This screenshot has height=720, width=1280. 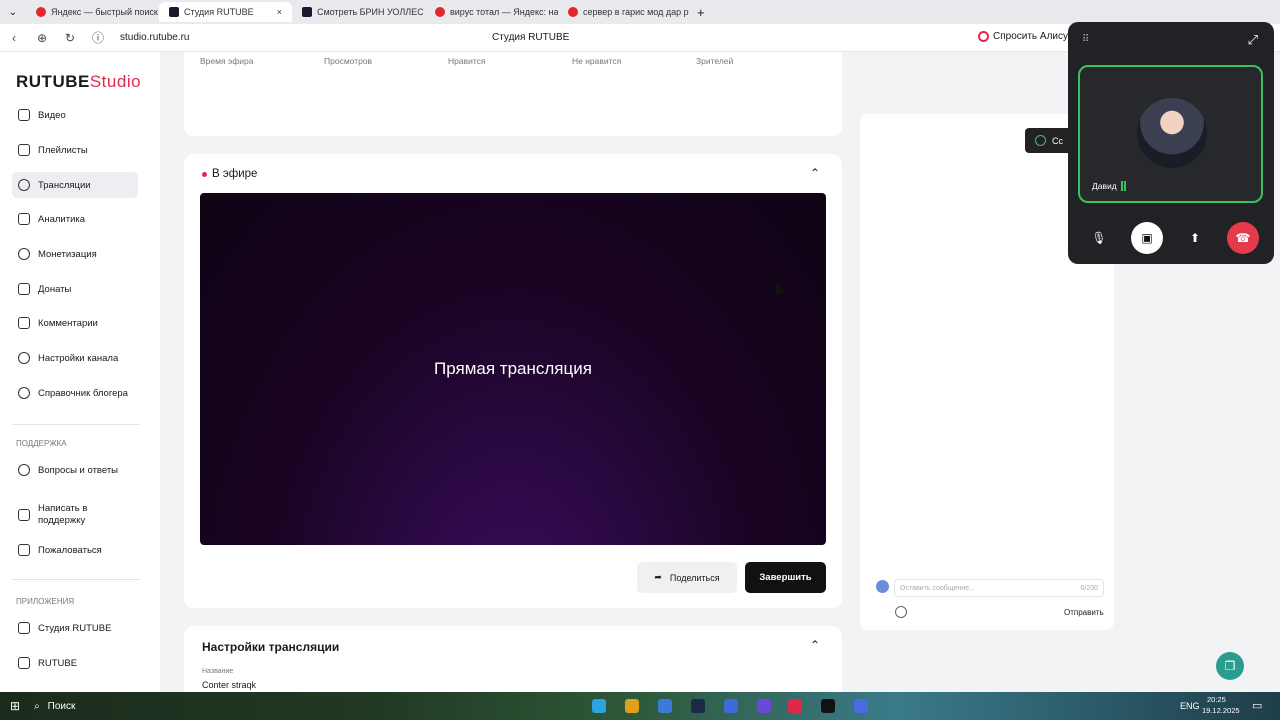 What do you see at coordinates (75, 323) in the screenshot?
I see `sidebar-item-comments: Комментарии` at bounding box center [75, 323].